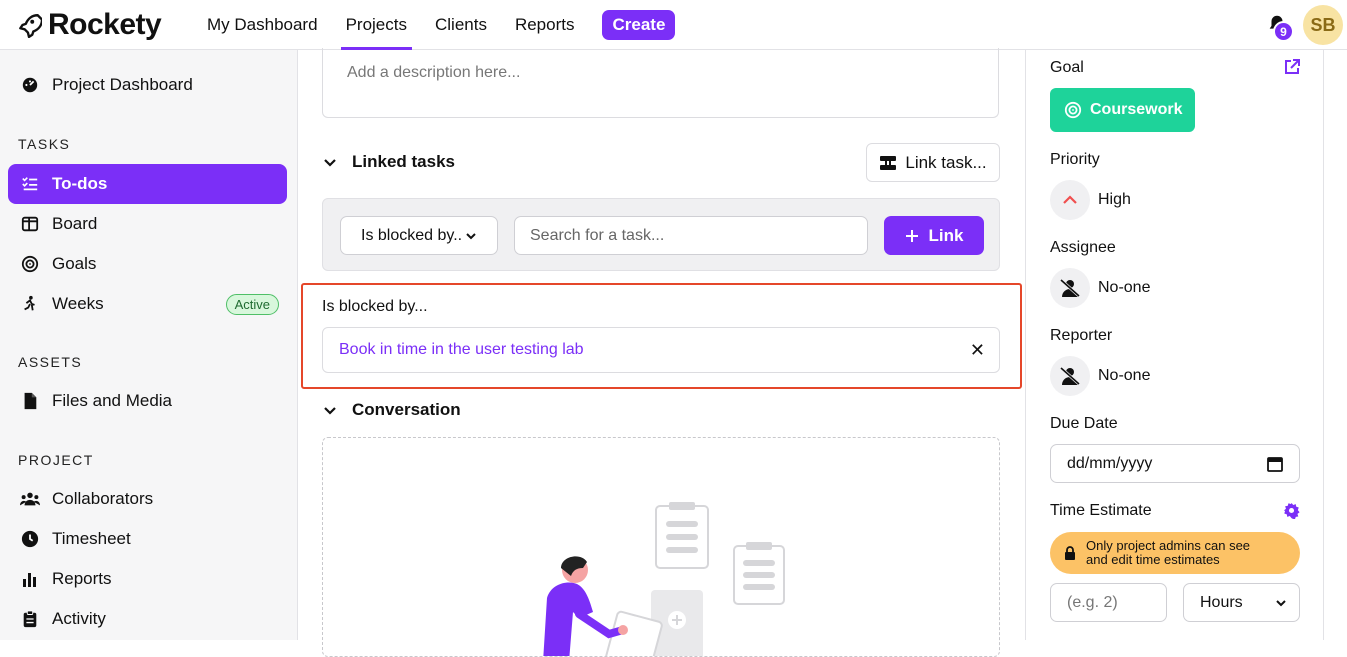 This screenshot has height=657, width=1347. Describe the element at coordinates (1070, 200) in the screenshot. I see `priority-high-icon` at that location.